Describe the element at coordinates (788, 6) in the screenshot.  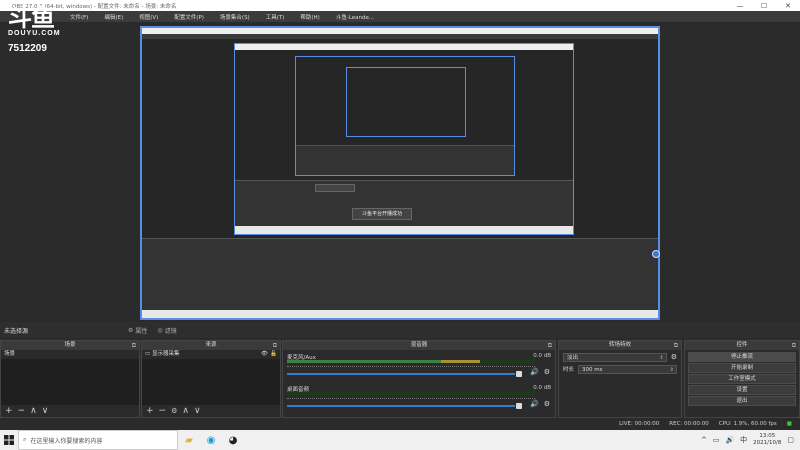
I see `close-button: ✕` at that location.